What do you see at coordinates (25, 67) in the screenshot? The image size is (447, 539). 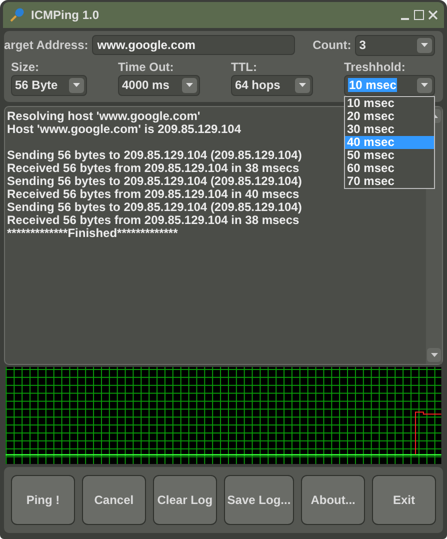 I see `field-label: Size:` at bounding box center [25, 67].